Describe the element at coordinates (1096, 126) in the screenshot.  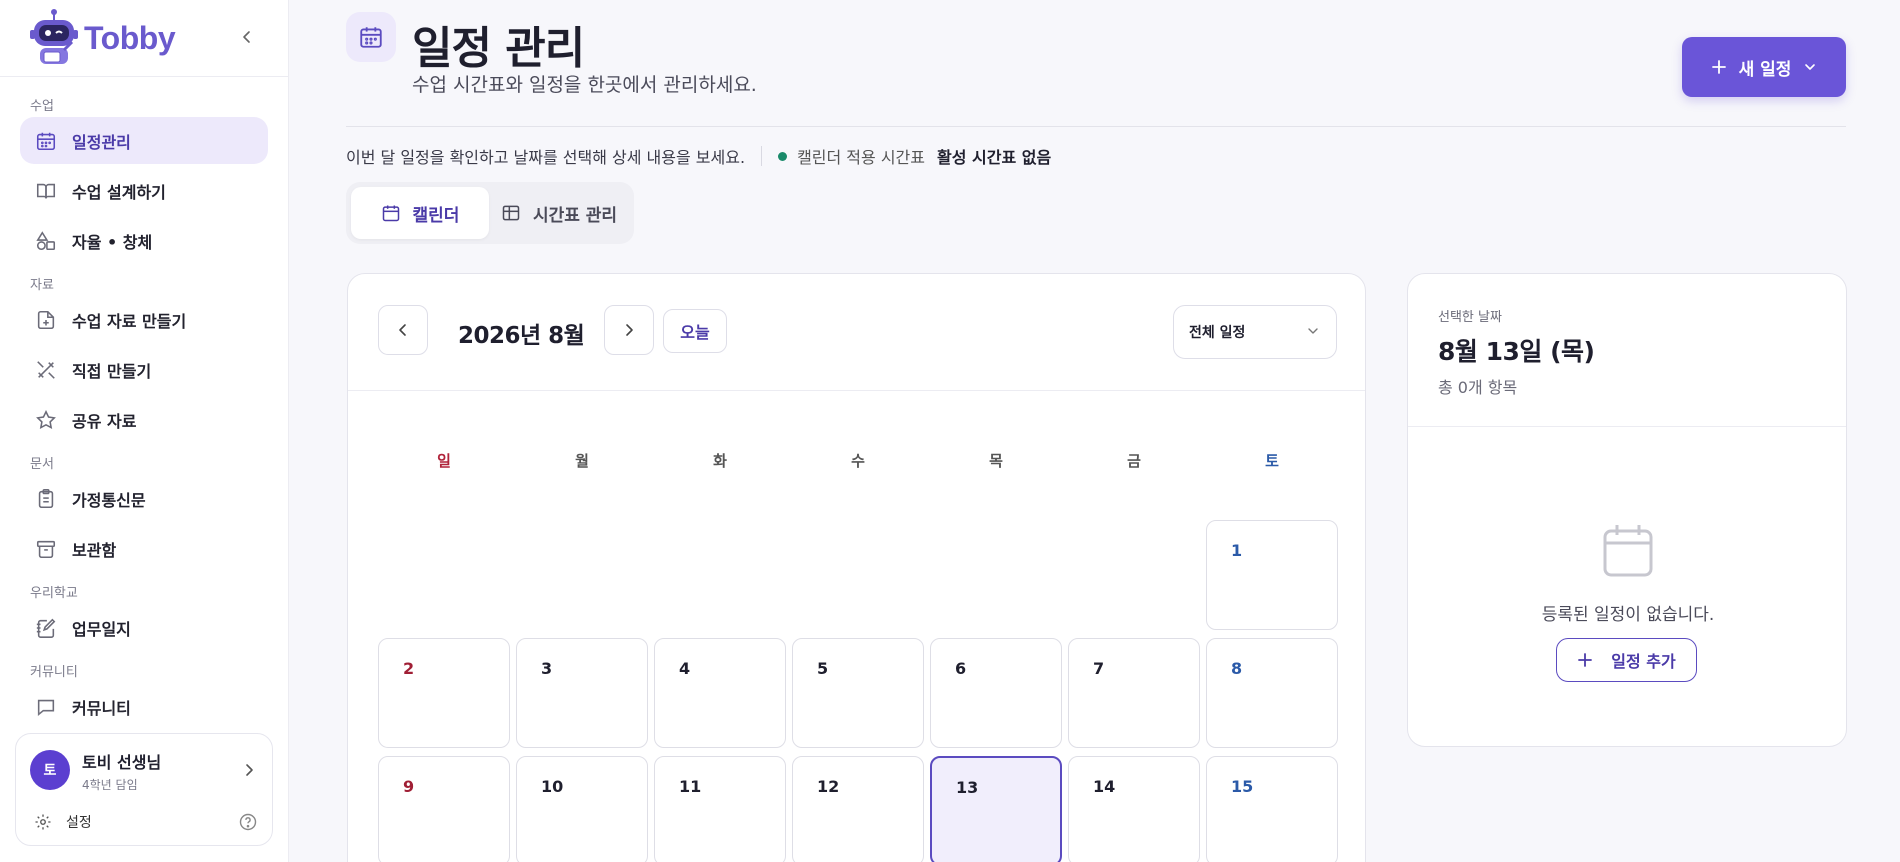
I see `header-divider` at that location.